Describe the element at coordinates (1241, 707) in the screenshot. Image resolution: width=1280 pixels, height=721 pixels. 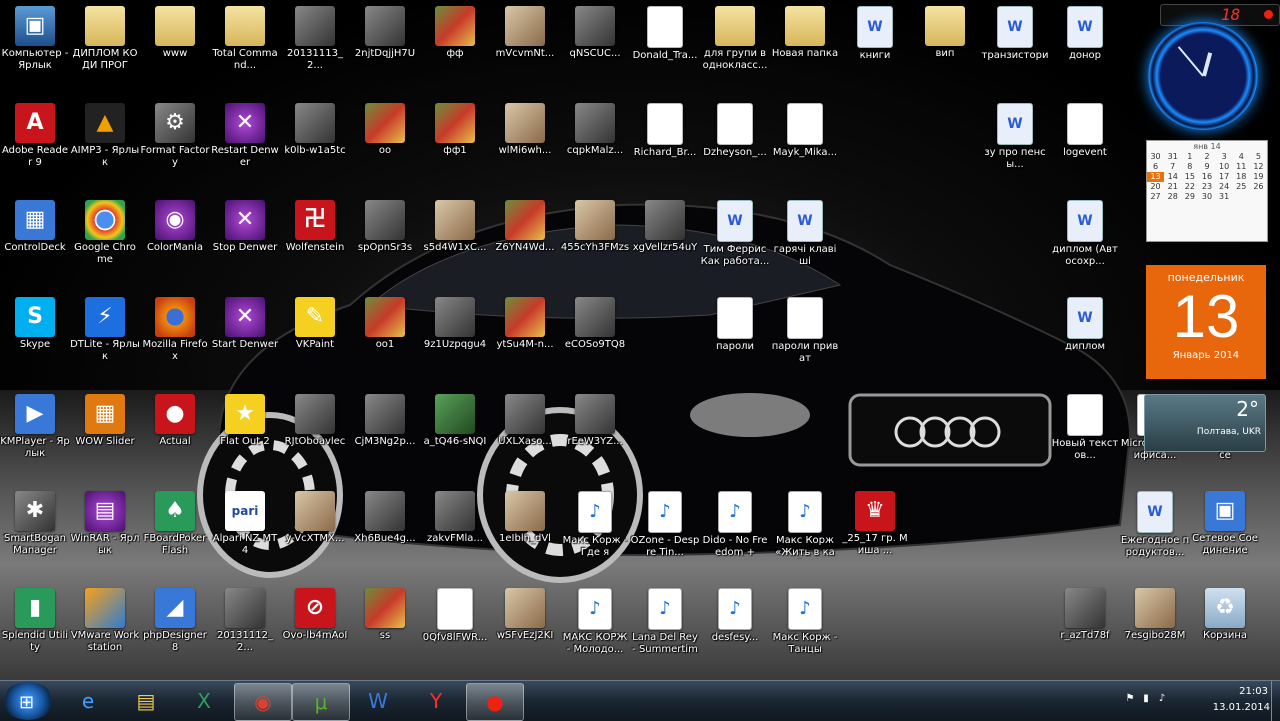
I see `tray-date: 13.01.2014` at that location.